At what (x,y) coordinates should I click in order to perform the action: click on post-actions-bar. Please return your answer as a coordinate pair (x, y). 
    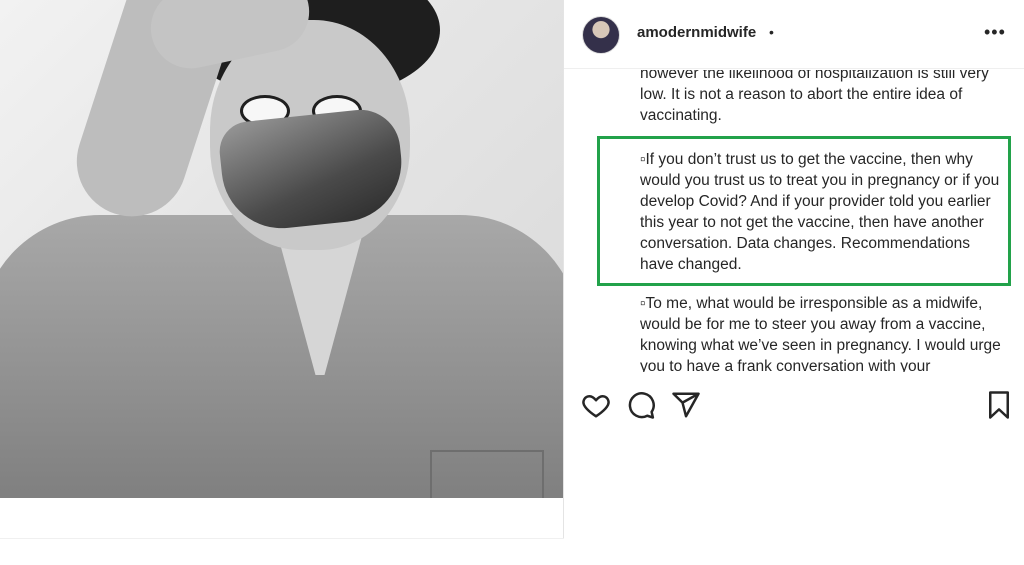
    Looking at the image, I should click on (794, 408).